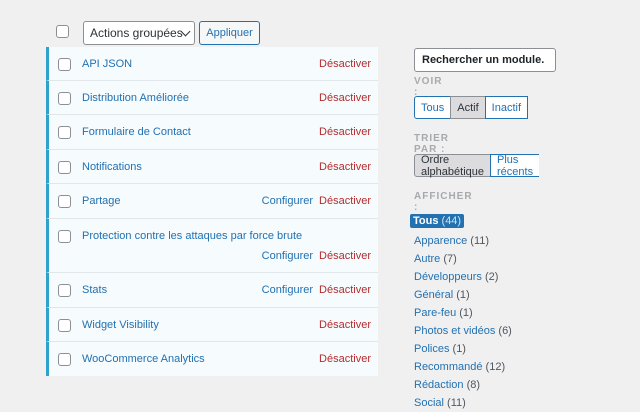 The width and height of the screenshot is (640, 412). Describe the element at coordinates (437, 221) in the screenshot. I see `category-link-all: Tous (44)` at that location.